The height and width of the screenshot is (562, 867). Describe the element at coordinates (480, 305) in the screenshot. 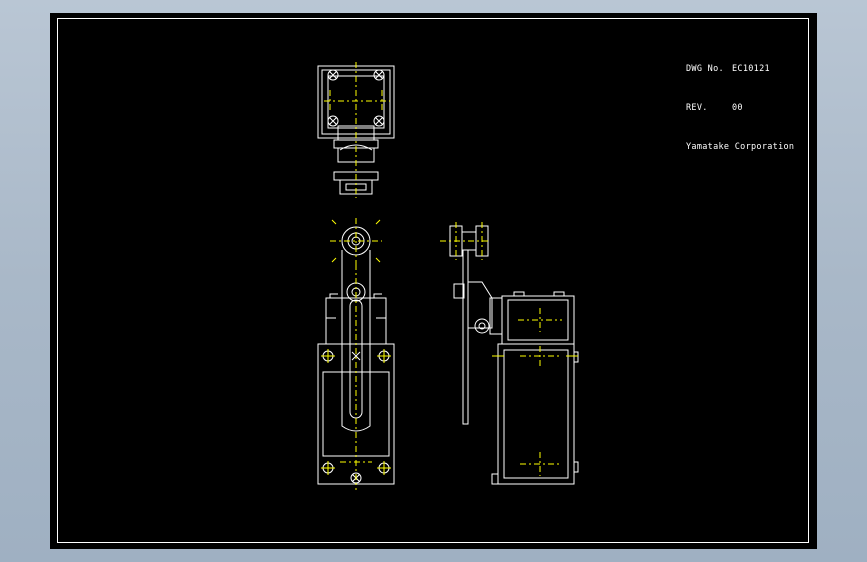

I see `side-view-head-housing` at that location.